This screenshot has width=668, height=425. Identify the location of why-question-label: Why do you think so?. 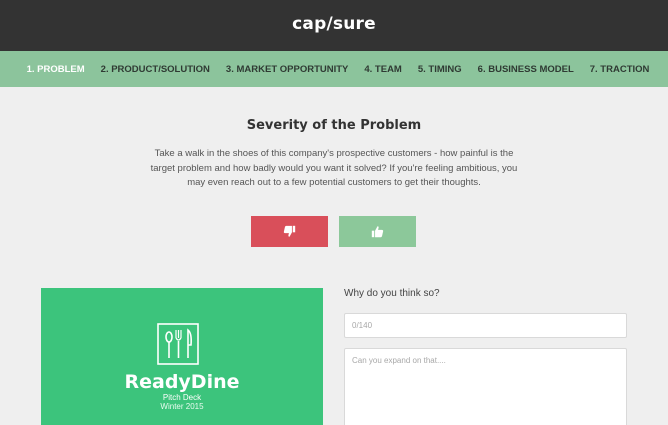
(392, 293).